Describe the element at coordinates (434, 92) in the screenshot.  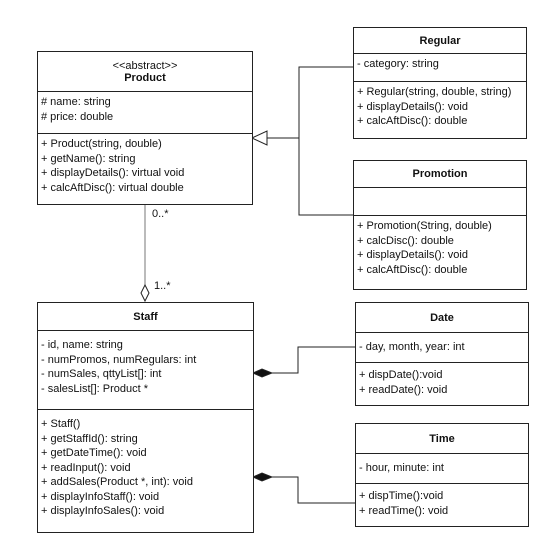
I see `method: + Regular(string, double, string)` at that location.